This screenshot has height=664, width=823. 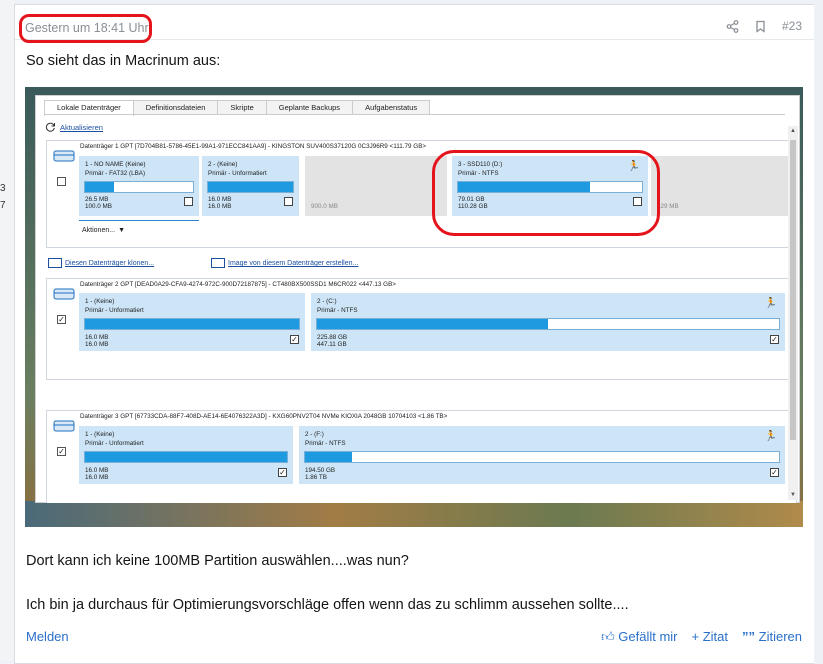 I want to click on partition-name: 1 - NO NAME (Keine), so click(x=115, y=164).